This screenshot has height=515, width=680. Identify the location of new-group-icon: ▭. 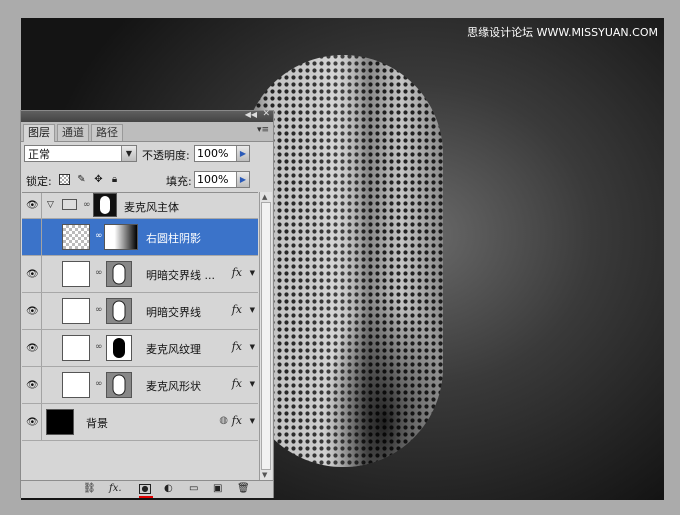
(193, 488).